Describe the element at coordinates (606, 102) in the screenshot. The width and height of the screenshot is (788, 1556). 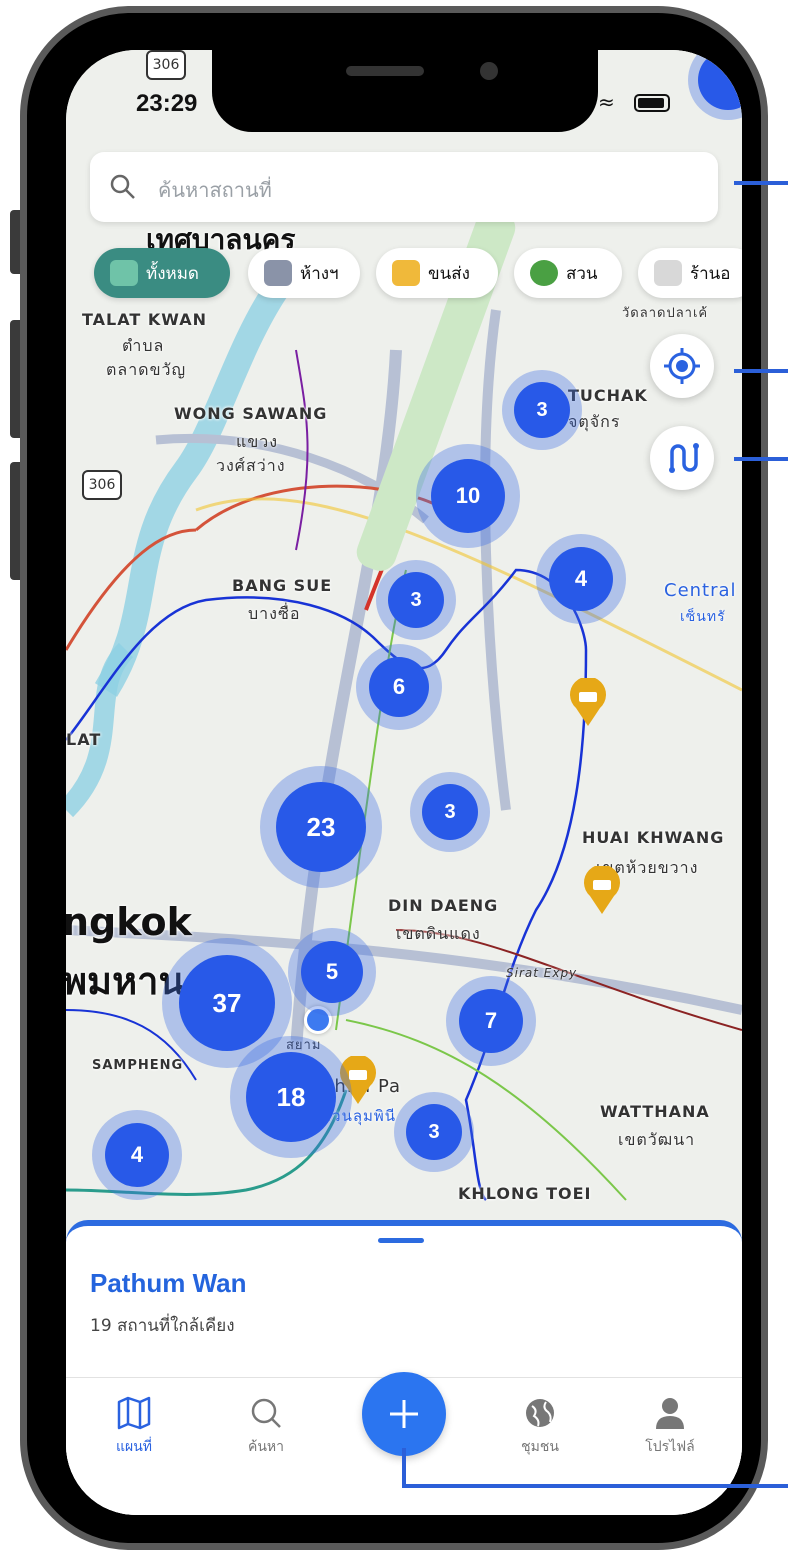
I see `wifi-icon: ≈` at that location.